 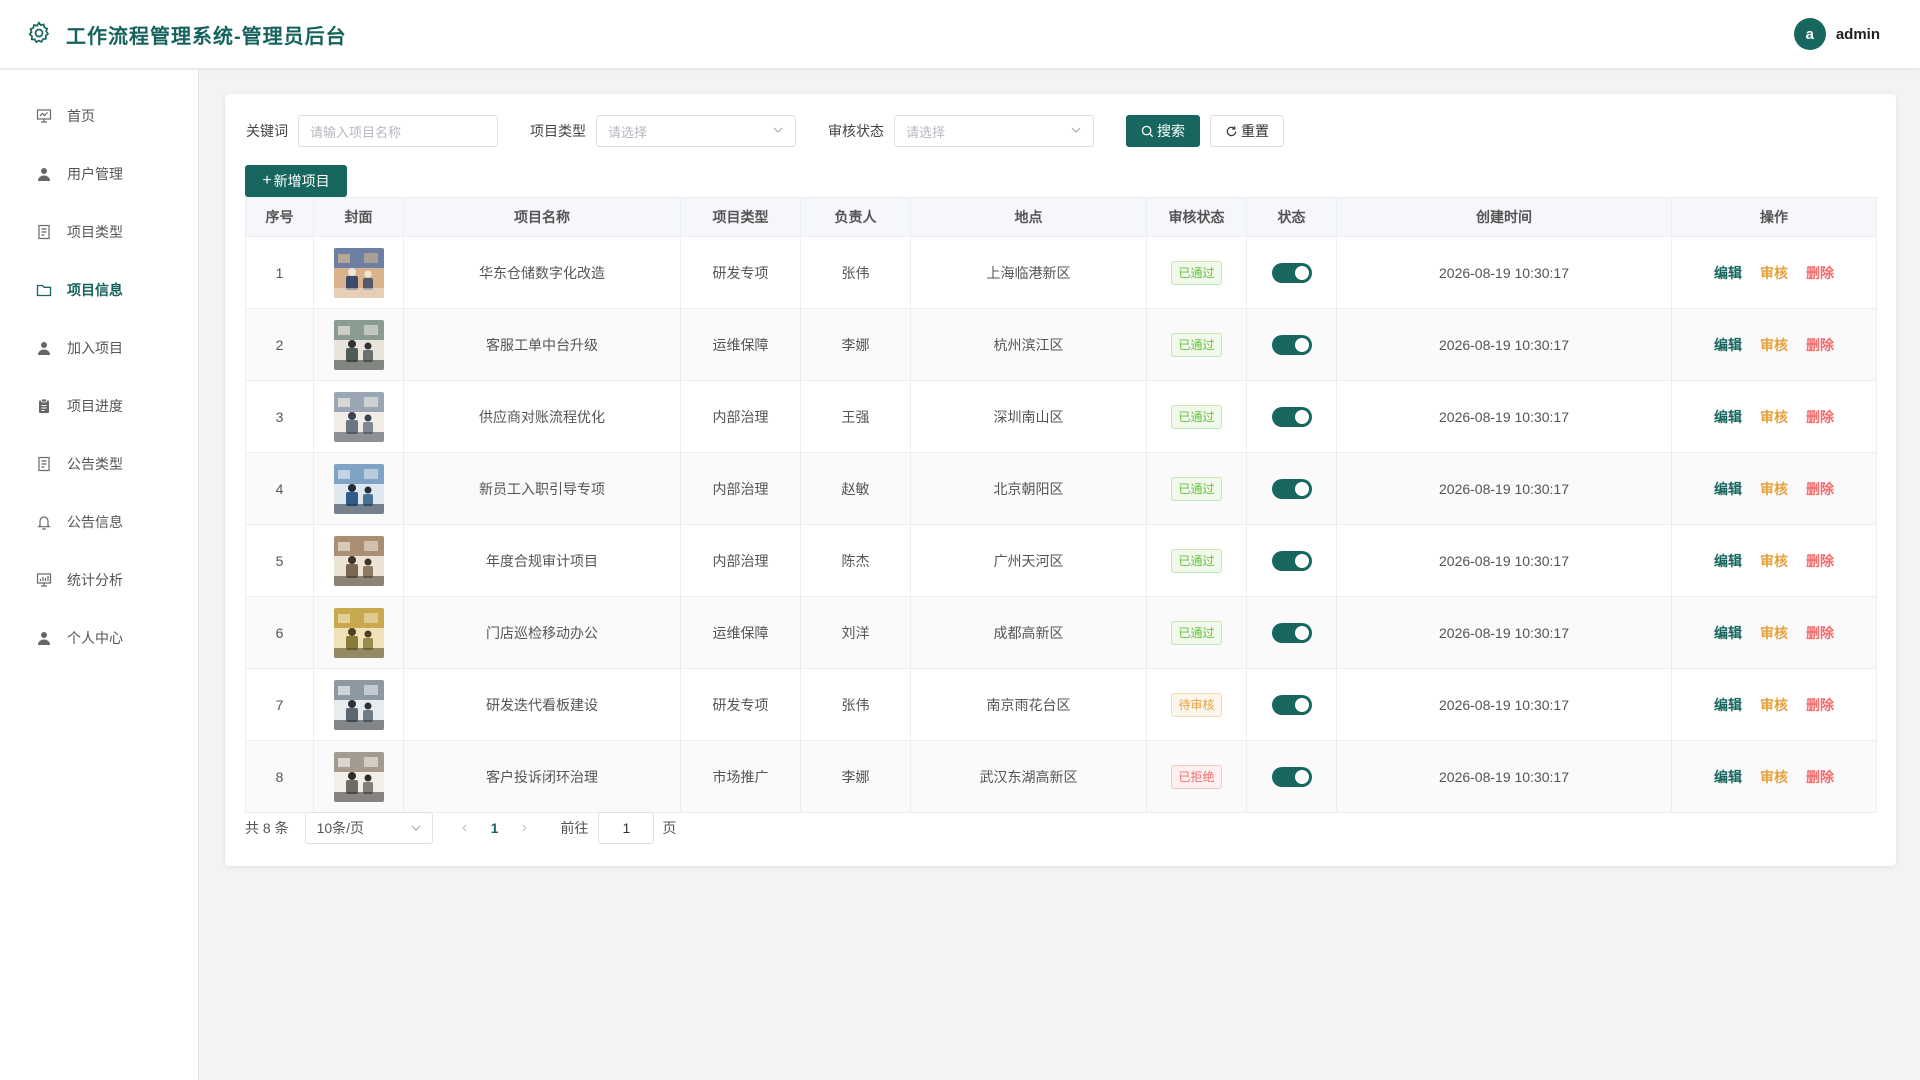 What do you see at coordinates (1028, 416) in the screenshot?
I see `project-location: 深圳南山区` at bounding box center [1028, 416].